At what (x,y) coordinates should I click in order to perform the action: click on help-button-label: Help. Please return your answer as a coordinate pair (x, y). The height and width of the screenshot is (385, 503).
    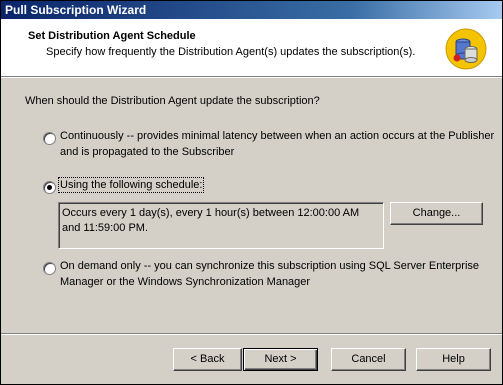
    Looking at the image, I should click on (453, 359).